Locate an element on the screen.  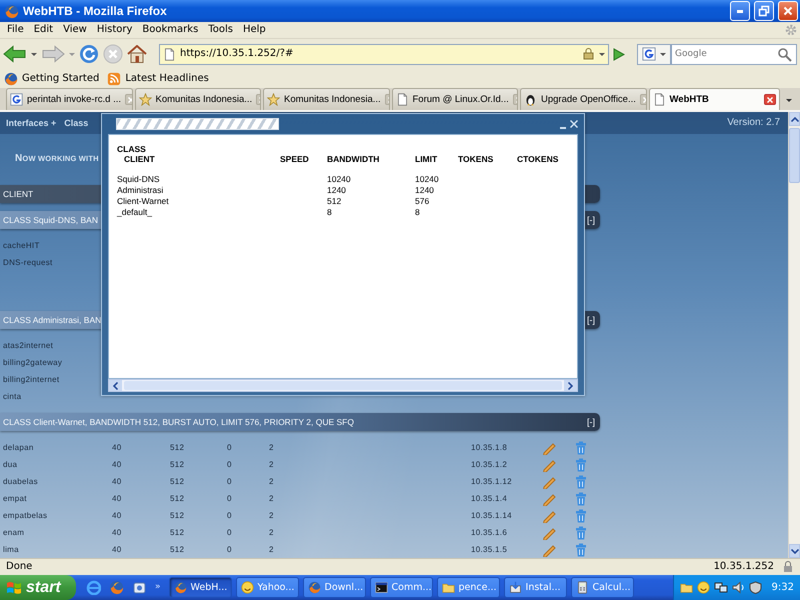
class-title: CLASS Client-Warnet, BANDWIDTH 512, BURST AUTO, LIMIT 576, PRIORITY 2, QUE SFQ is located at coordinates (179, 422).